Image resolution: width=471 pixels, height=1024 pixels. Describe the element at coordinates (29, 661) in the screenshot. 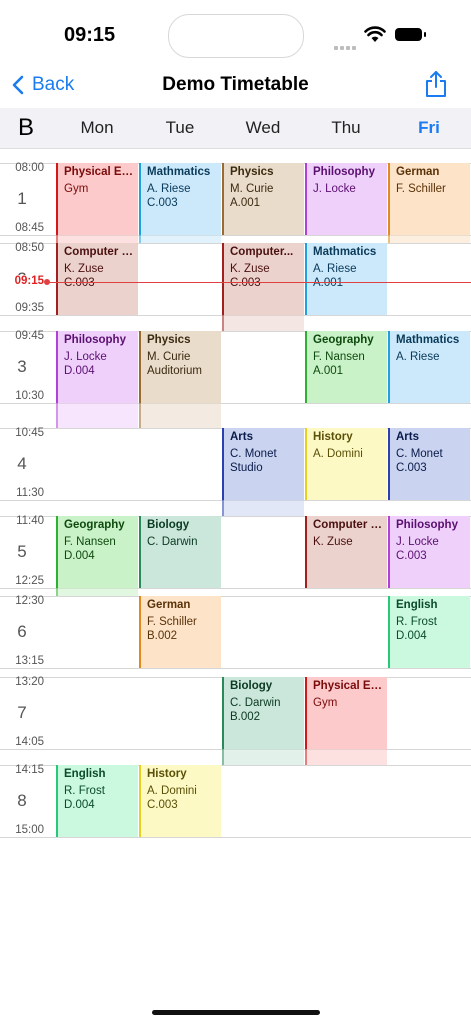

I see `period-end-time: 13:15` at that location.